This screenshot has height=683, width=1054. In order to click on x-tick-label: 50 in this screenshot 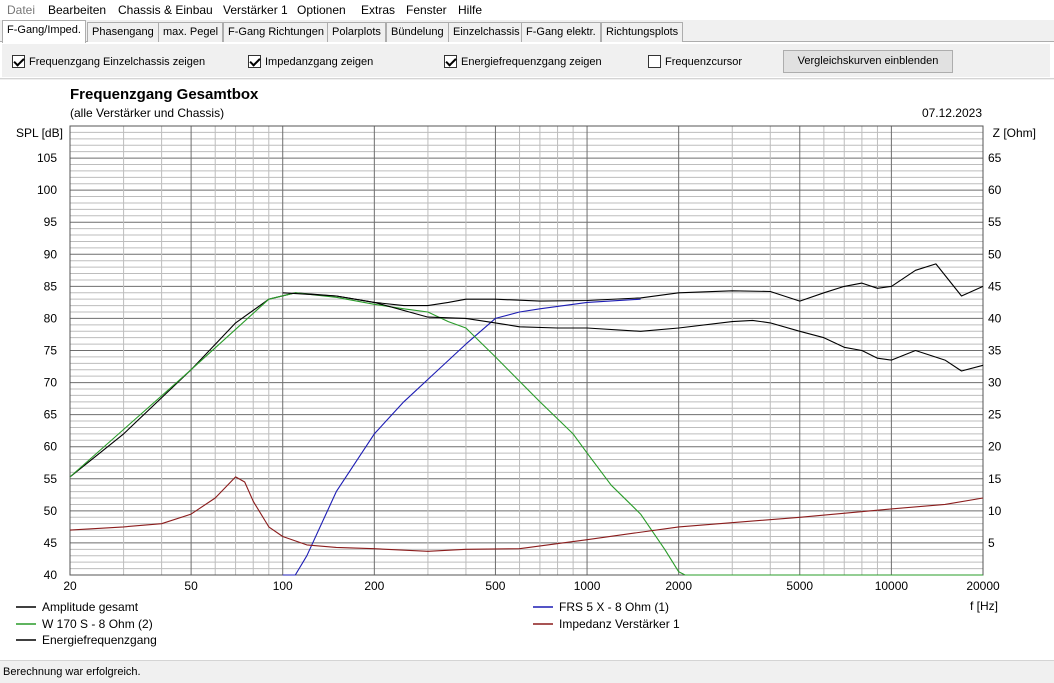, I will do `click(191, 586)`.